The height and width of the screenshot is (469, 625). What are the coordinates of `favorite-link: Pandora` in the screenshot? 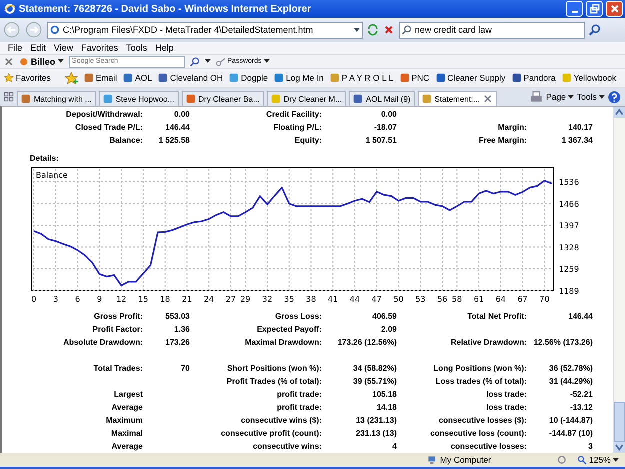 It's located at (534, 78).